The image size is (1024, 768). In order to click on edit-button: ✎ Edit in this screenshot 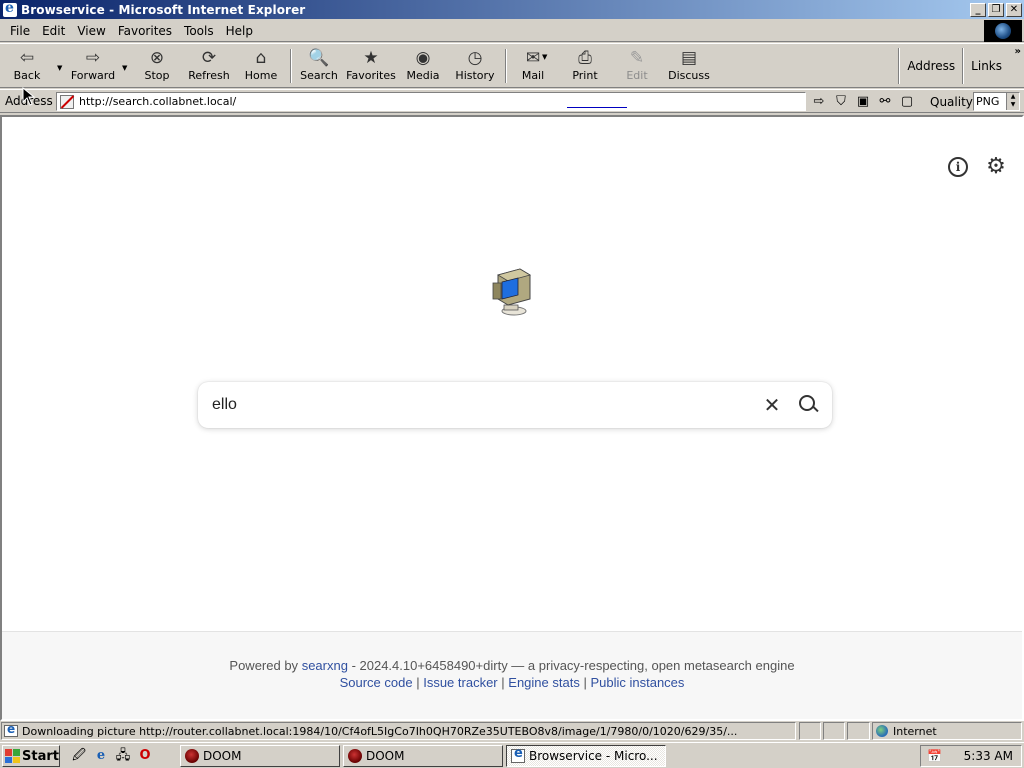, I will do `click(637, 66)`.